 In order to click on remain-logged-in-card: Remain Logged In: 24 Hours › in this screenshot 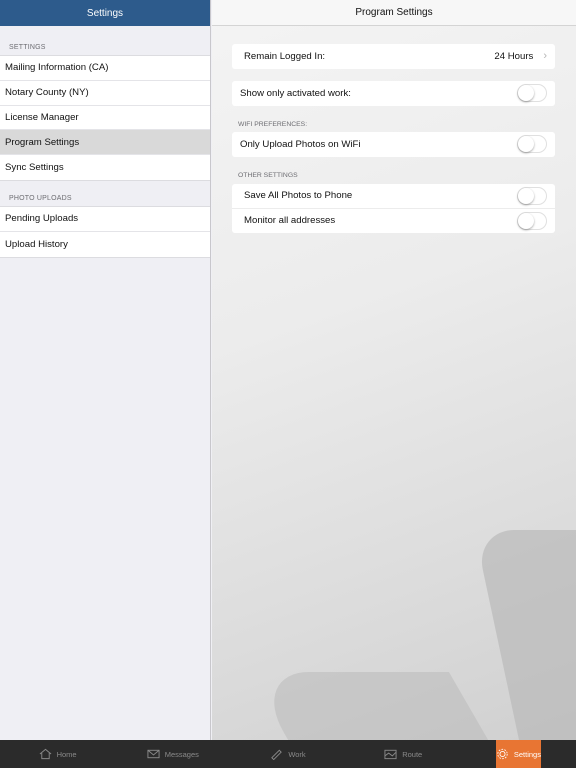, I will do `click(393, 56)`.